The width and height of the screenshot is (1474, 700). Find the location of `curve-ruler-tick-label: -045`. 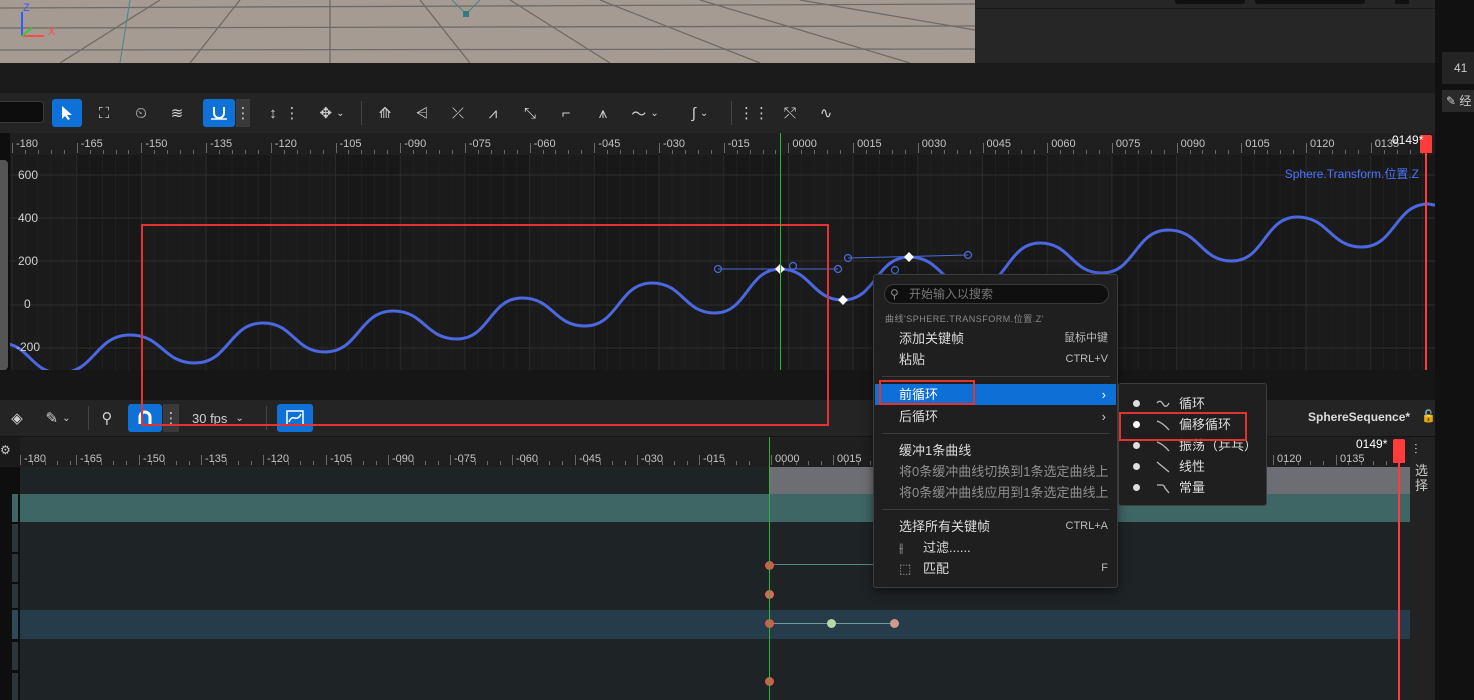

curve-ruler-tick-label: -045 is located at coordinates (609, 144).